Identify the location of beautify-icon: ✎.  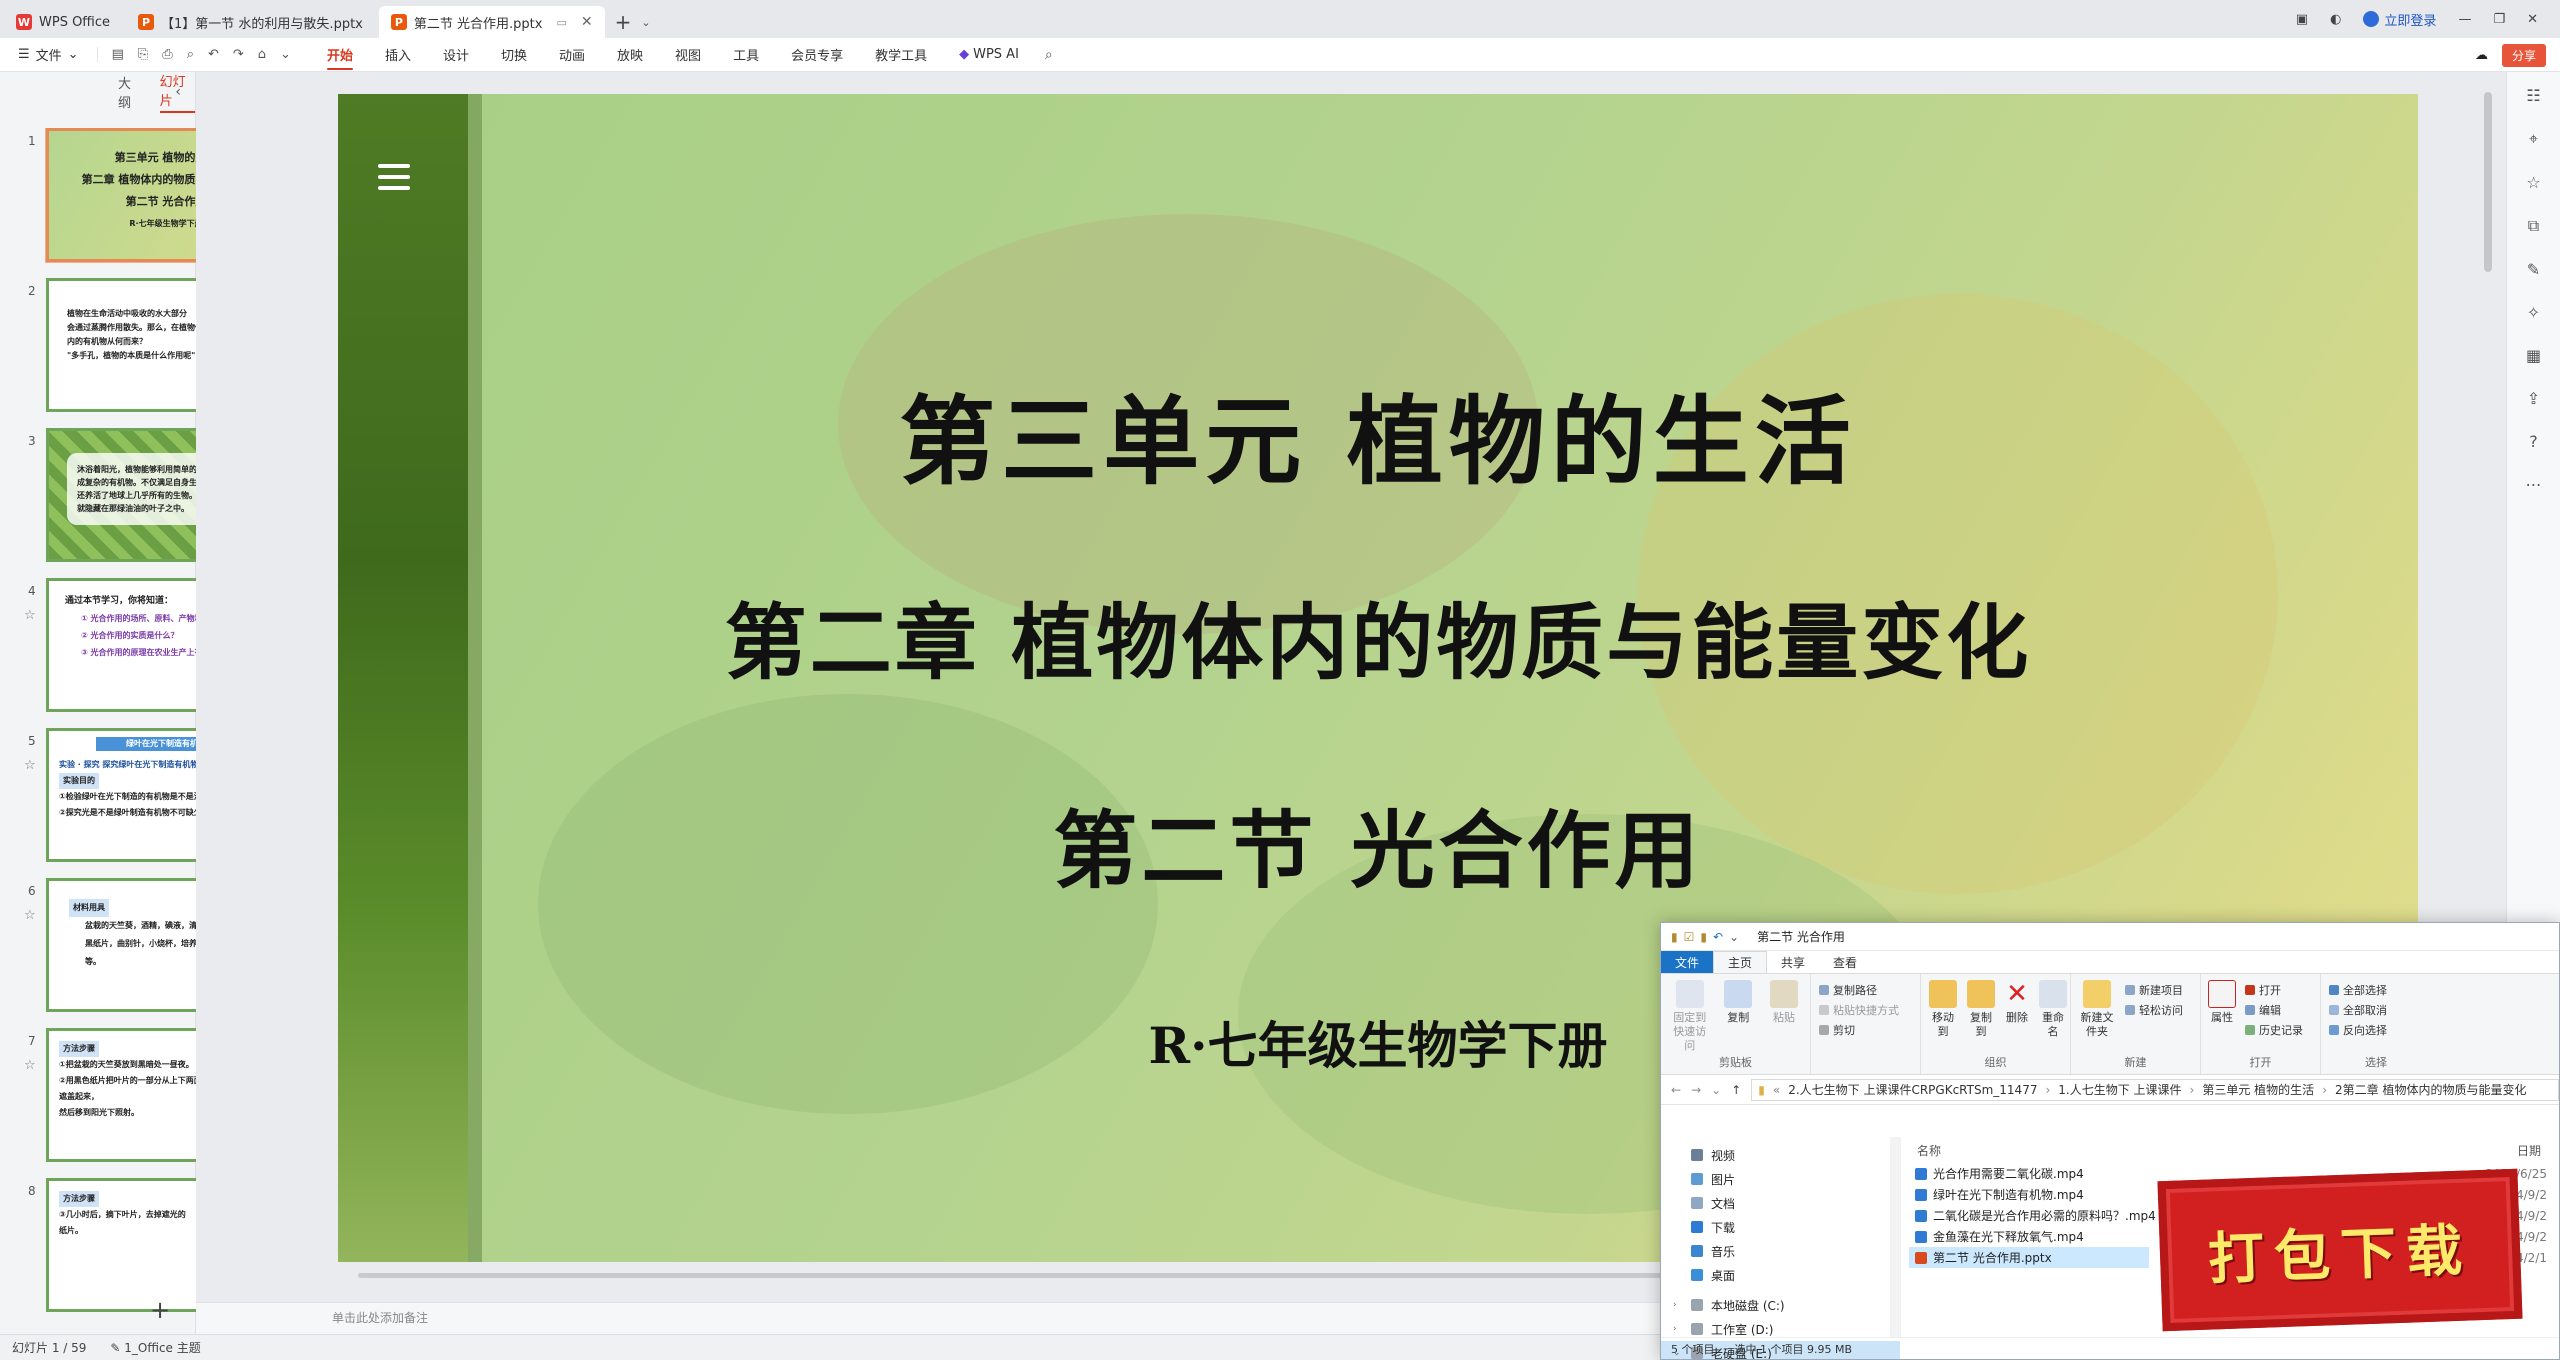
(2533, 269).